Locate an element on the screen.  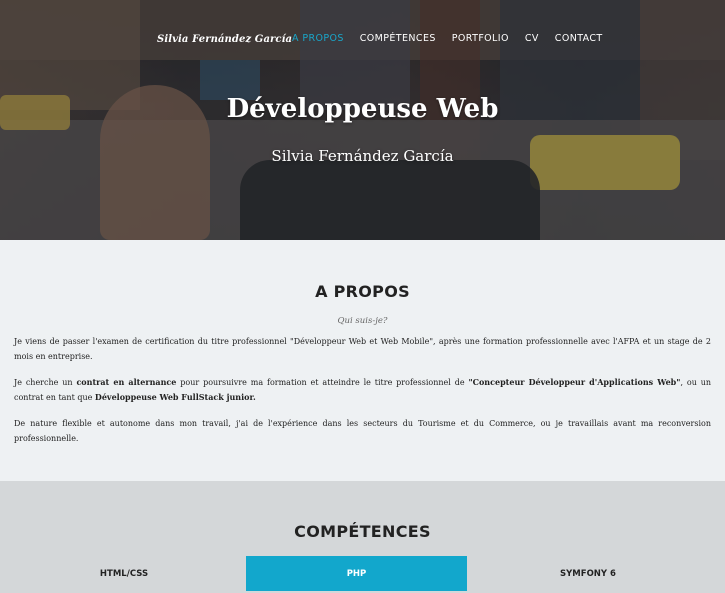
emphasis-contrat-alternance: contrat en alternance is located at coordinates (126, 382).